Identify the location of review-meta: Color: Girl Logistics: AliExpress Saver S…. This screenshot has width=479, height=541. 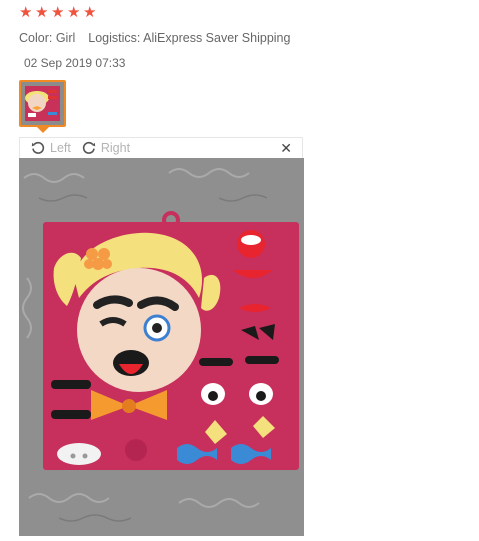
(154, 38).